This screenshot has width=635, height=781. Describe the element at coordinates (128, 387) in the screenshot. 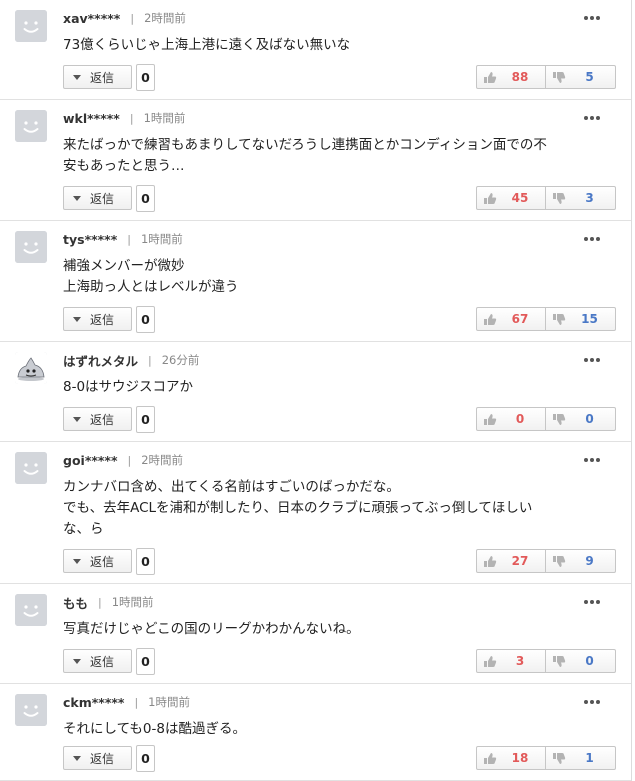

I see `comment-text-line: 8-0はサウジスコアか` at that location.